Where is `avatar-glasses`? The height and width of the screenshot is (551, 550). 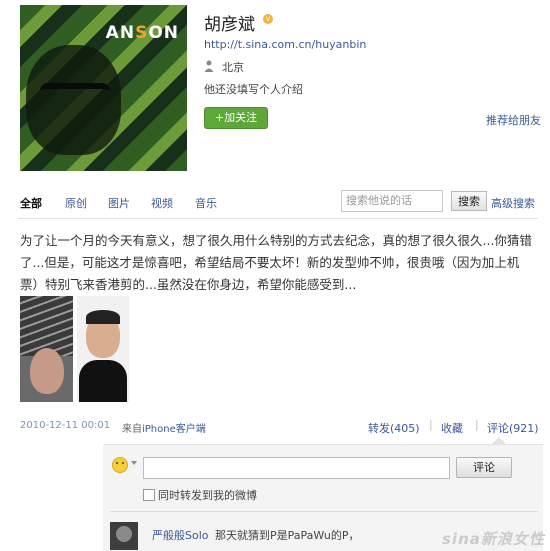
avatar-glasses is located at coordinates (75, 95).